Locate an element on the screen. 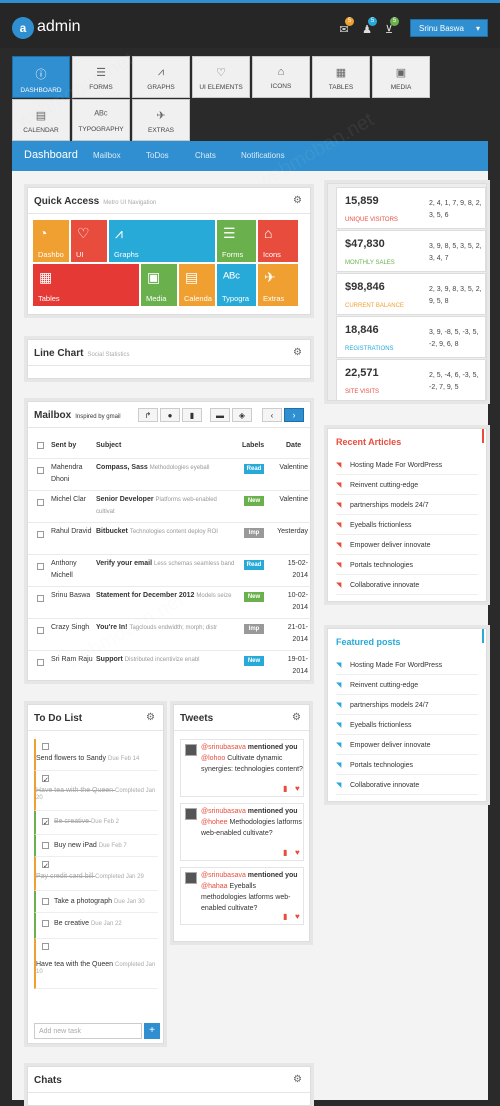 This screenshot has width=500, height=1106. subject-preview: Less schemas seamless band is located at coordinates (194, 564).